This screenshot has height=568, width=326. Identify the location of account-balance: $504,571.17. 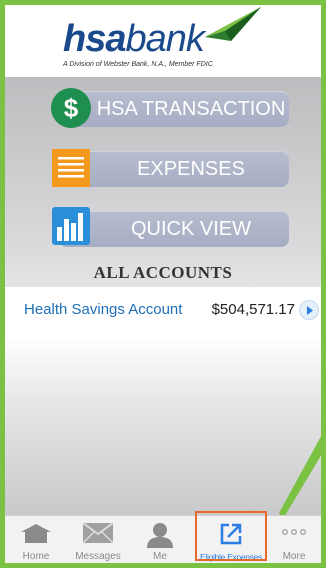
(253, 309).